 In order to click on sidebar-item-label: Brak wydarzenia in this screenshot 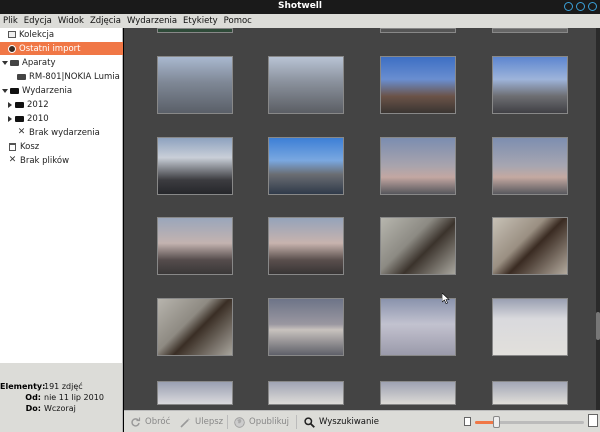, I will do `click(64, 132)`.